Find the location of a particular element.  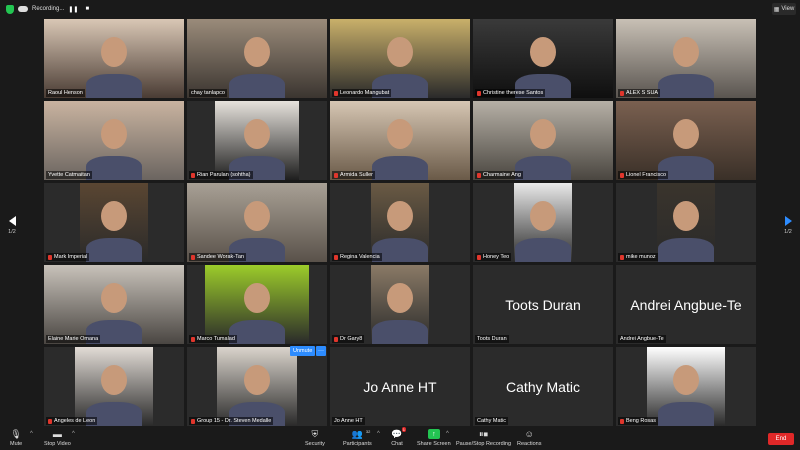

participant-tile: Raoul Henson is located at coordinates (114, 58).